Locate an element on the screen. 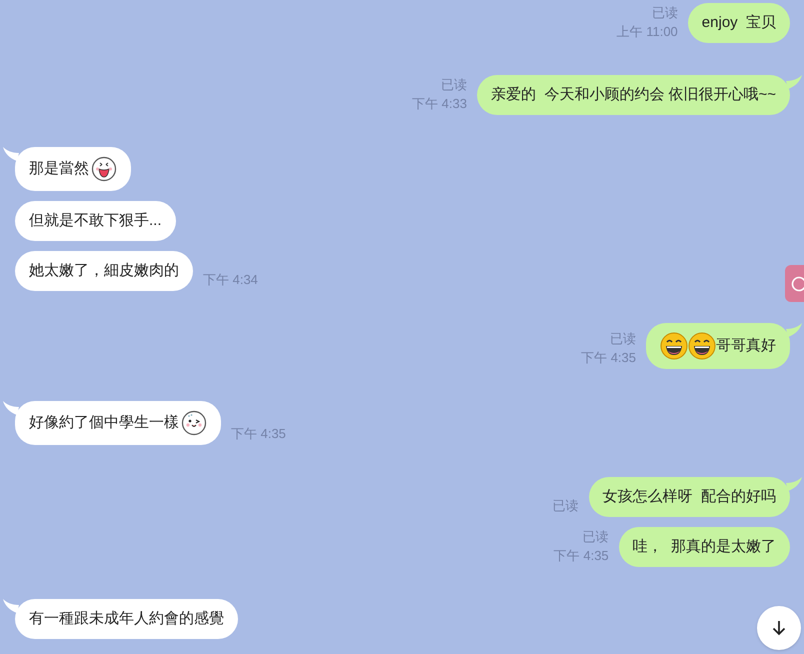  message-time: 上午 11:00 is located at coordinates (647, 32).